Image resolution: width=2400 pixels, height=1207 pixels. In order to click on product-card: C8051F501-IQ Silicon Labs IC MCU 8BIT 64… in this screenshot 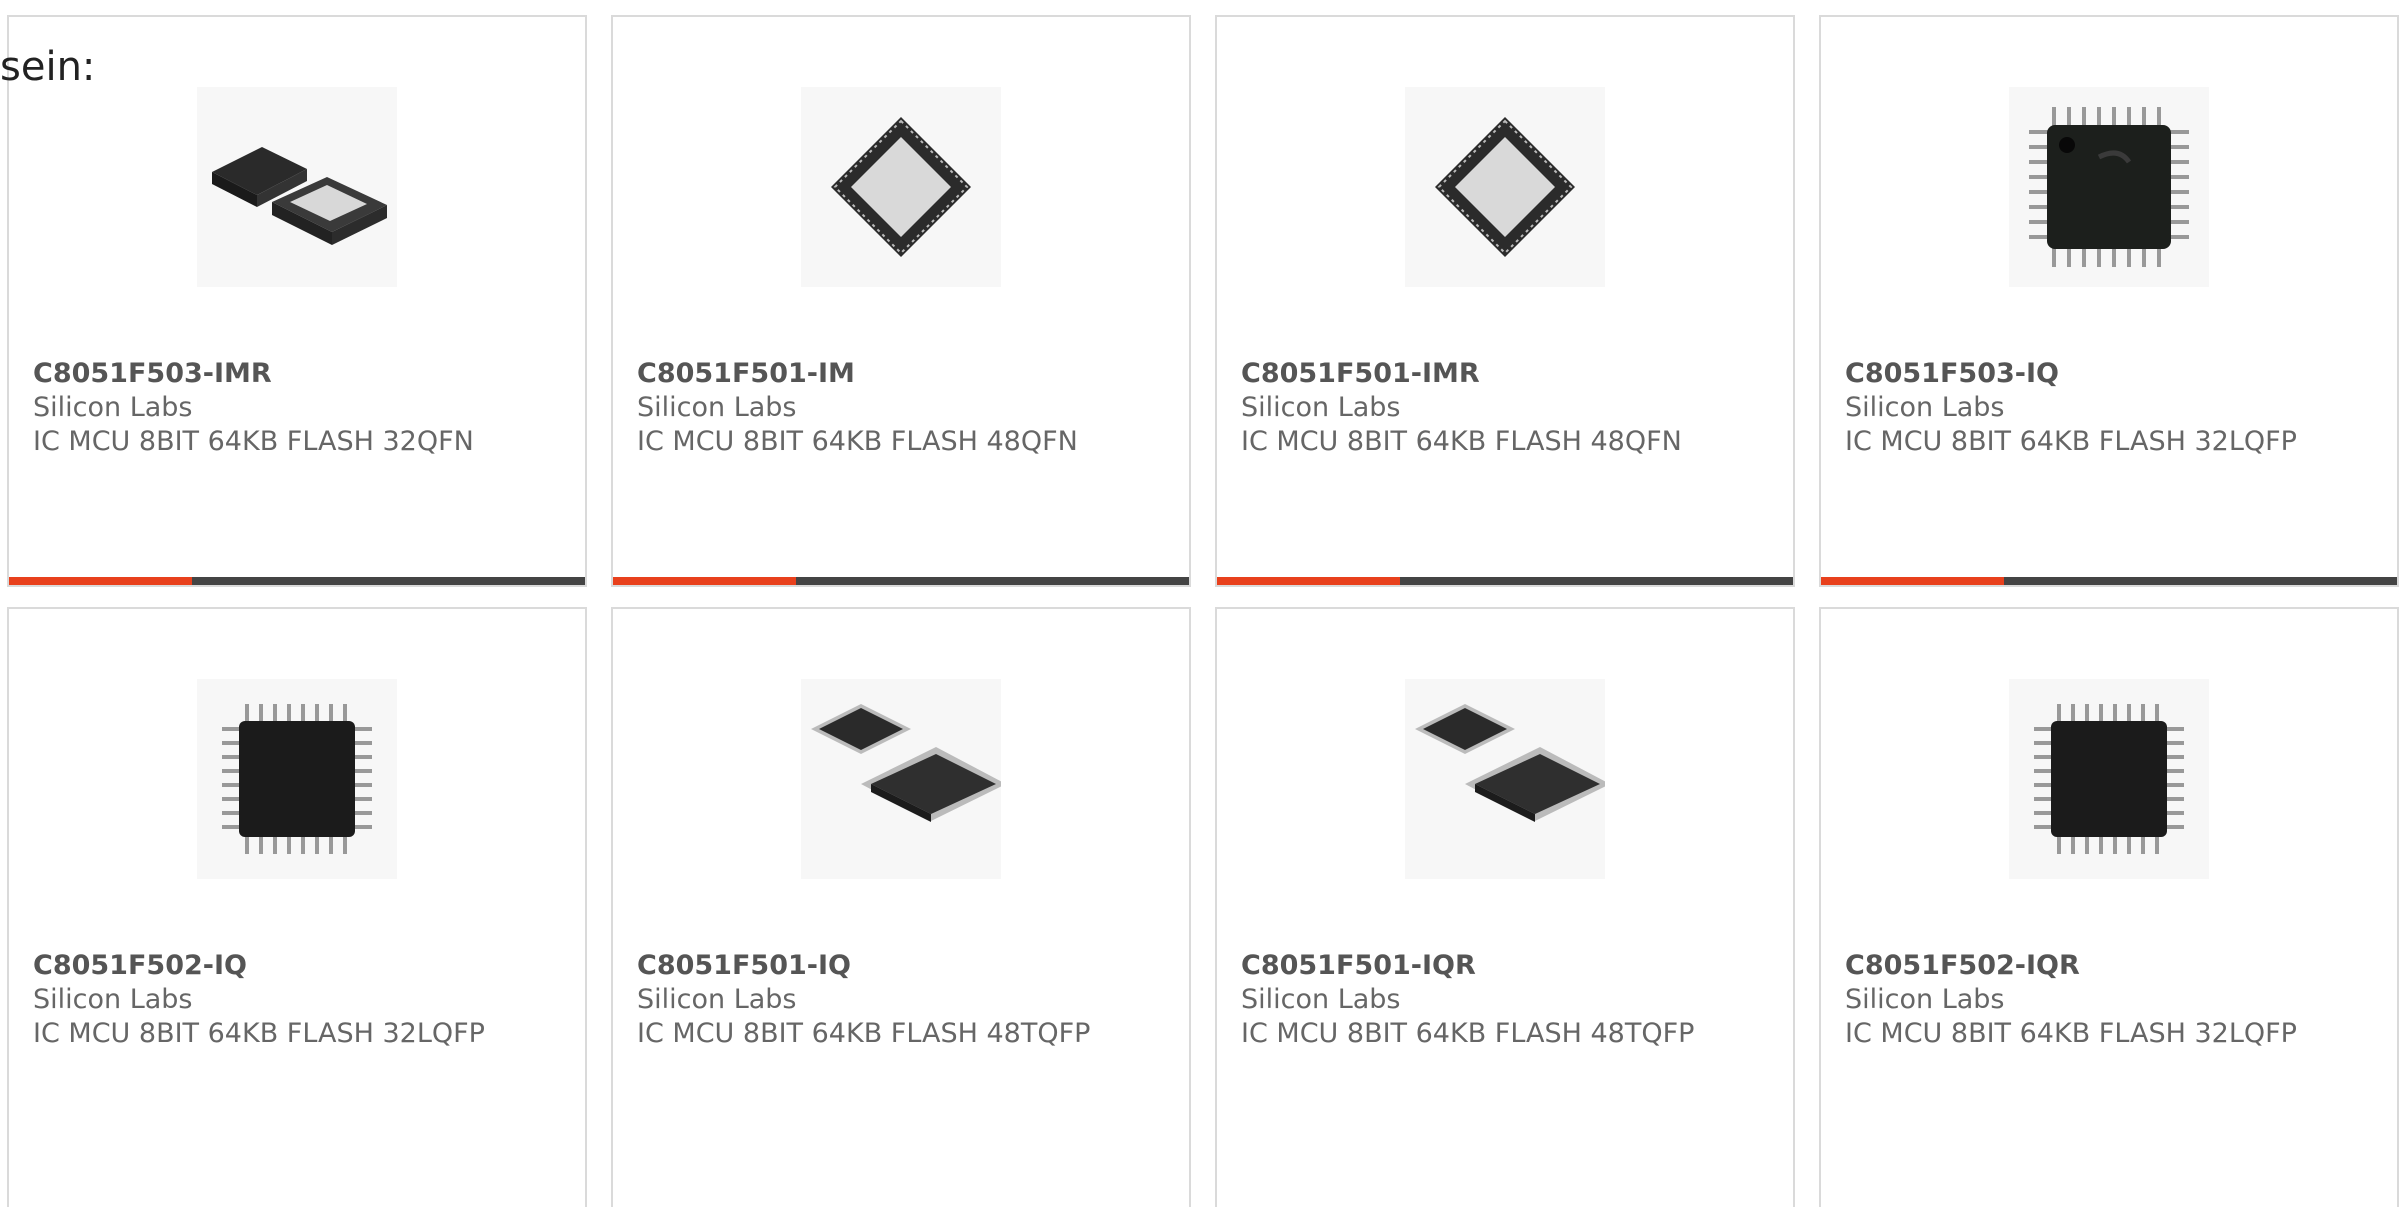, I will do `click(901, 907)`.